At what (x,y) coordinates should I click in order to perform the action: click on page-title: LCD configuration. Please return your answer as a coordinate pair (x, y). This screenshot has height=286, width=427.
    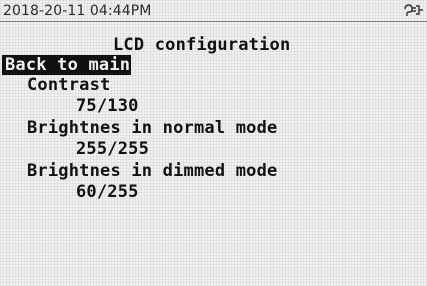
    Looking at the image, I should click on (202, 45).